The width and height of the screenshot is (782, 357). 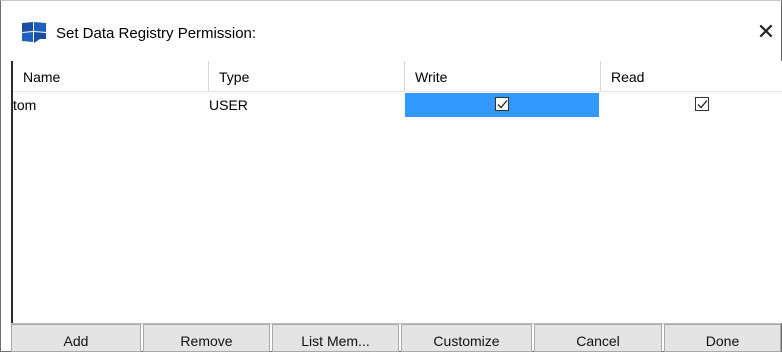 I want to click on read-checkbox, so click(x=702, y=104).